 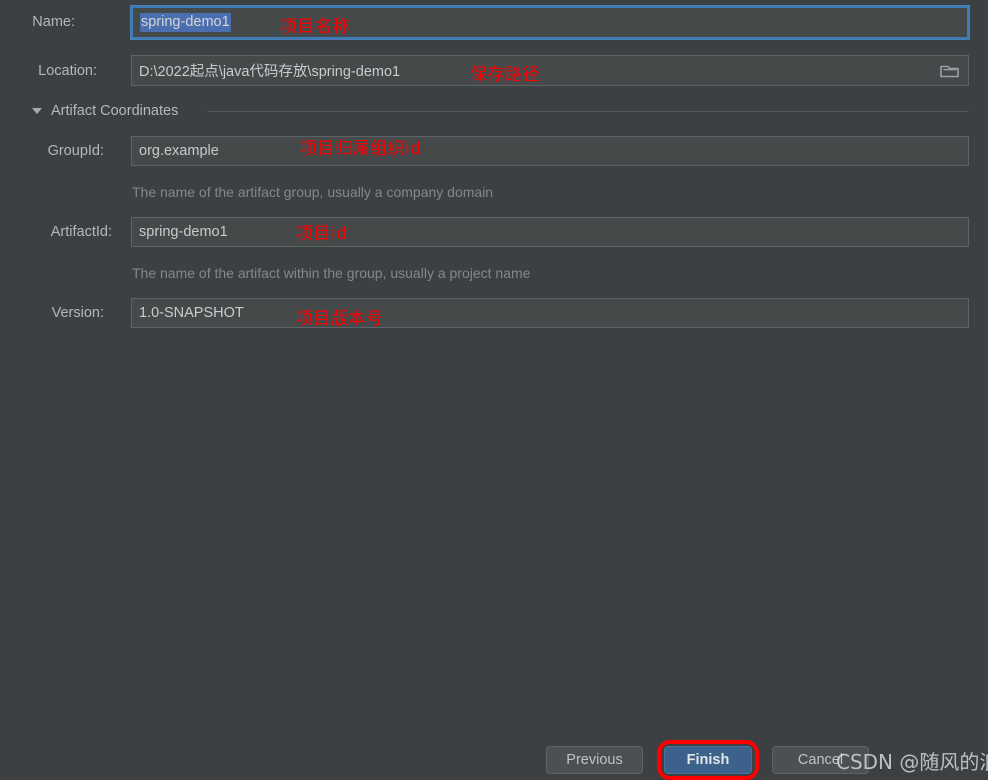 What do you see at coordinates (708, 760) in the screenshot?
I see `finish-button: Finish` at bounding box center [708, 760].